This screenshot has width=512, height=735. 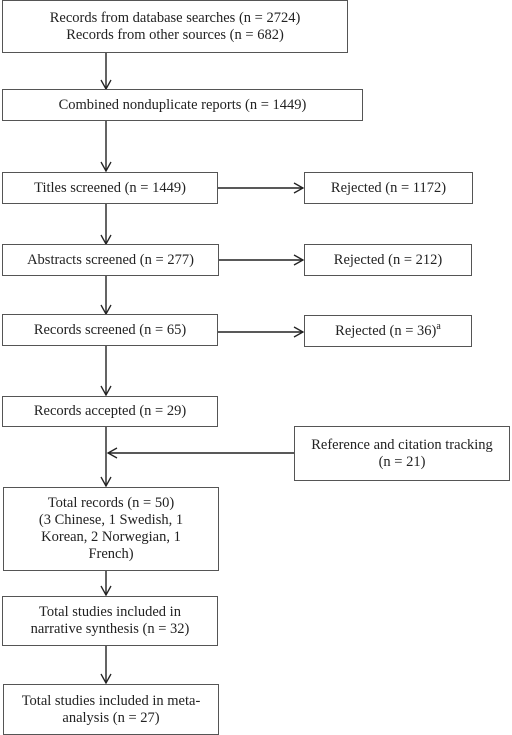 I want to click on titles-screened-label: Titles screened (n = 1449), so click(x=110, y=187).